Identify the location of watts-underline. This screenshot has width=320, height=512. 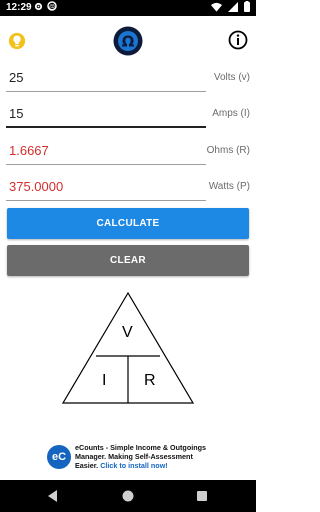
(106, 200).